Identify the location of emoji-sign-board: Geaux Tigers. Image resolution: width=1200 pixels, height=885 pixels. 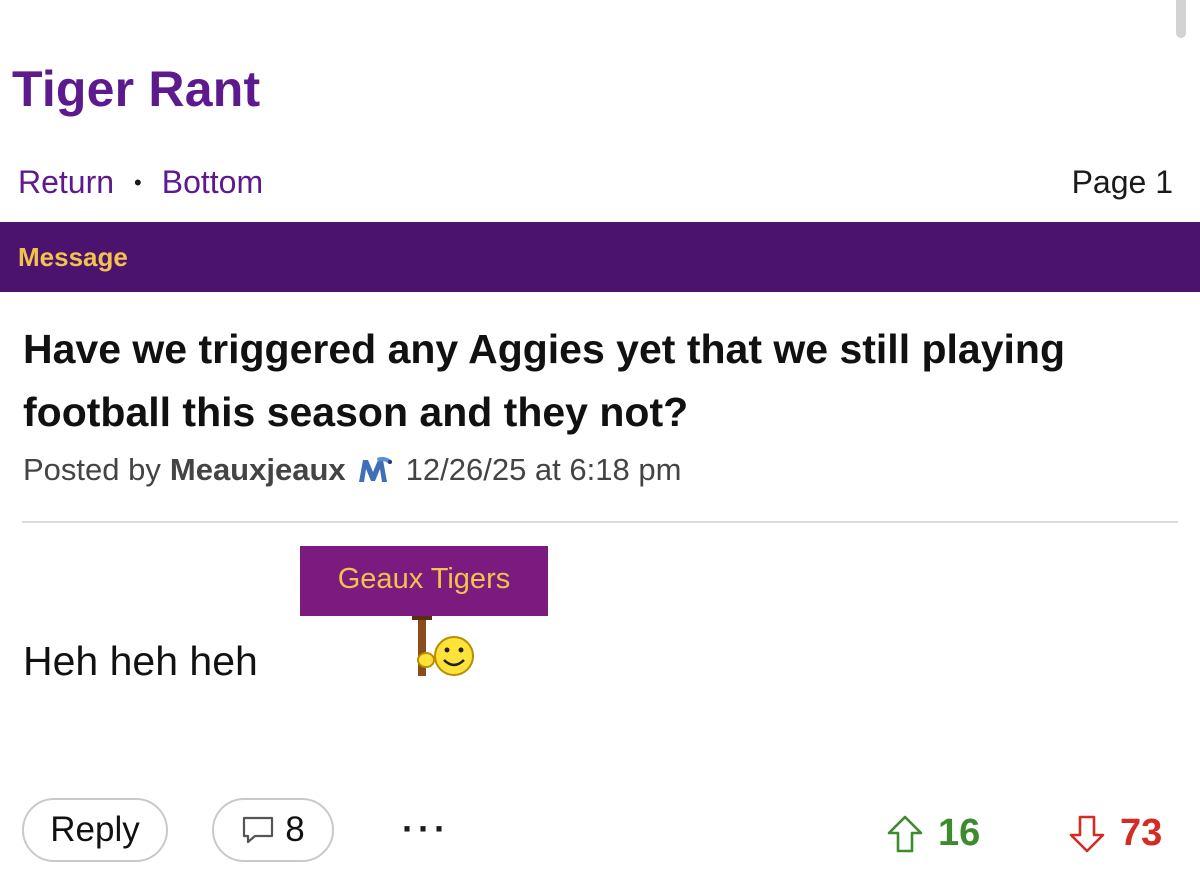
(424, 581).